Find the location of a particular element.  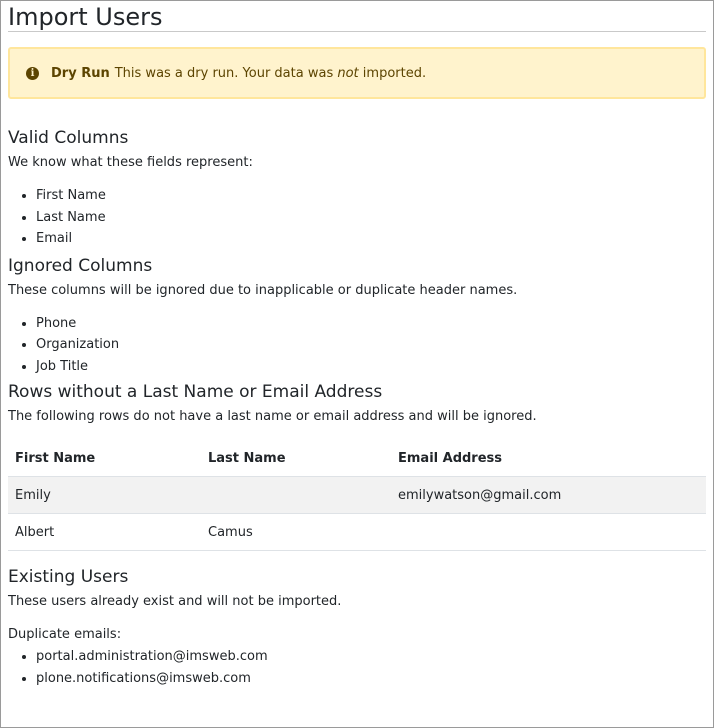

list-item: Last Name is located at coordinates (371, 218).